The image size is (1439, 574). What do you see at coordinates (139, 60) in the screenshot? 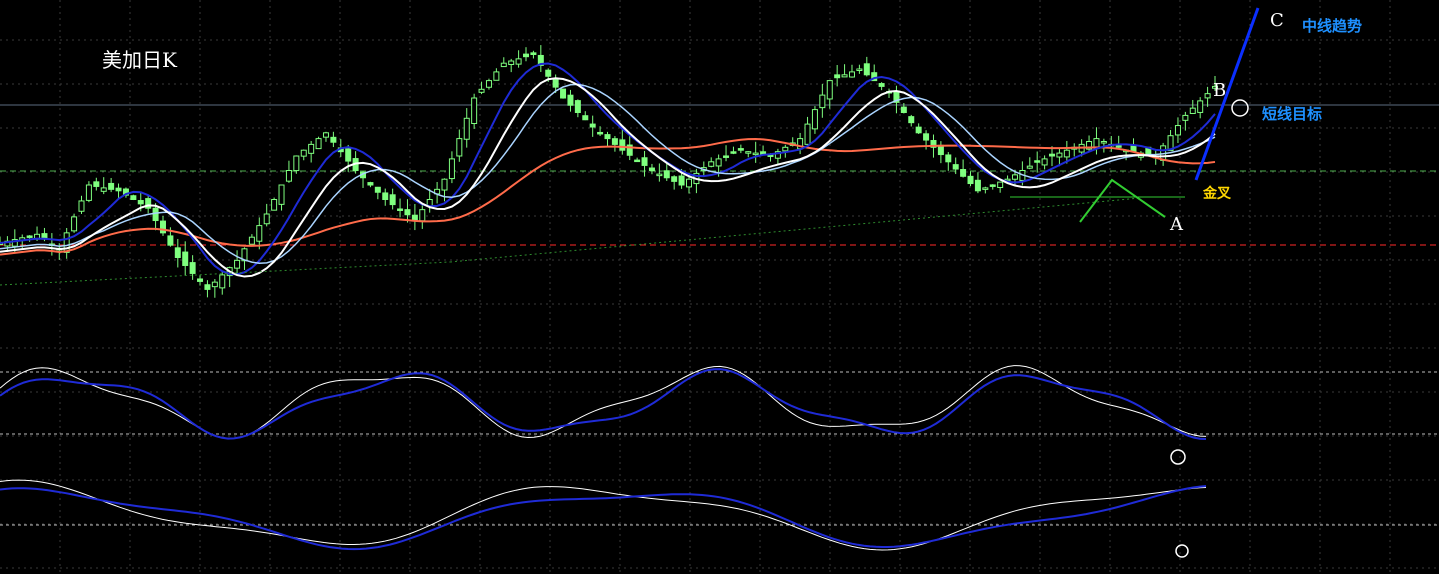
I see `chart-title: 美加日K` at bounding box center [139, 60].